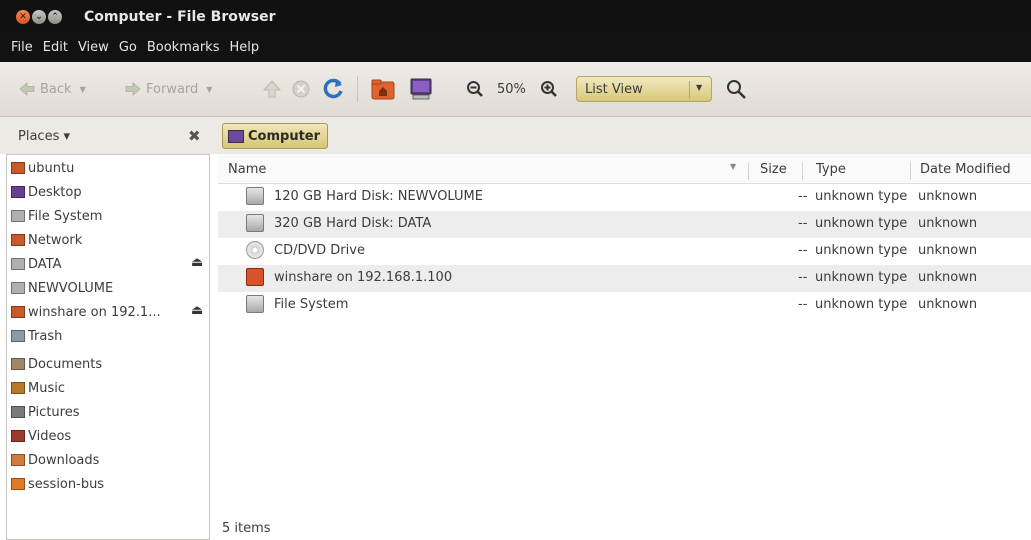 The image size is (1031, 540). I want to click on zoom-in-button, so click(549, 89).